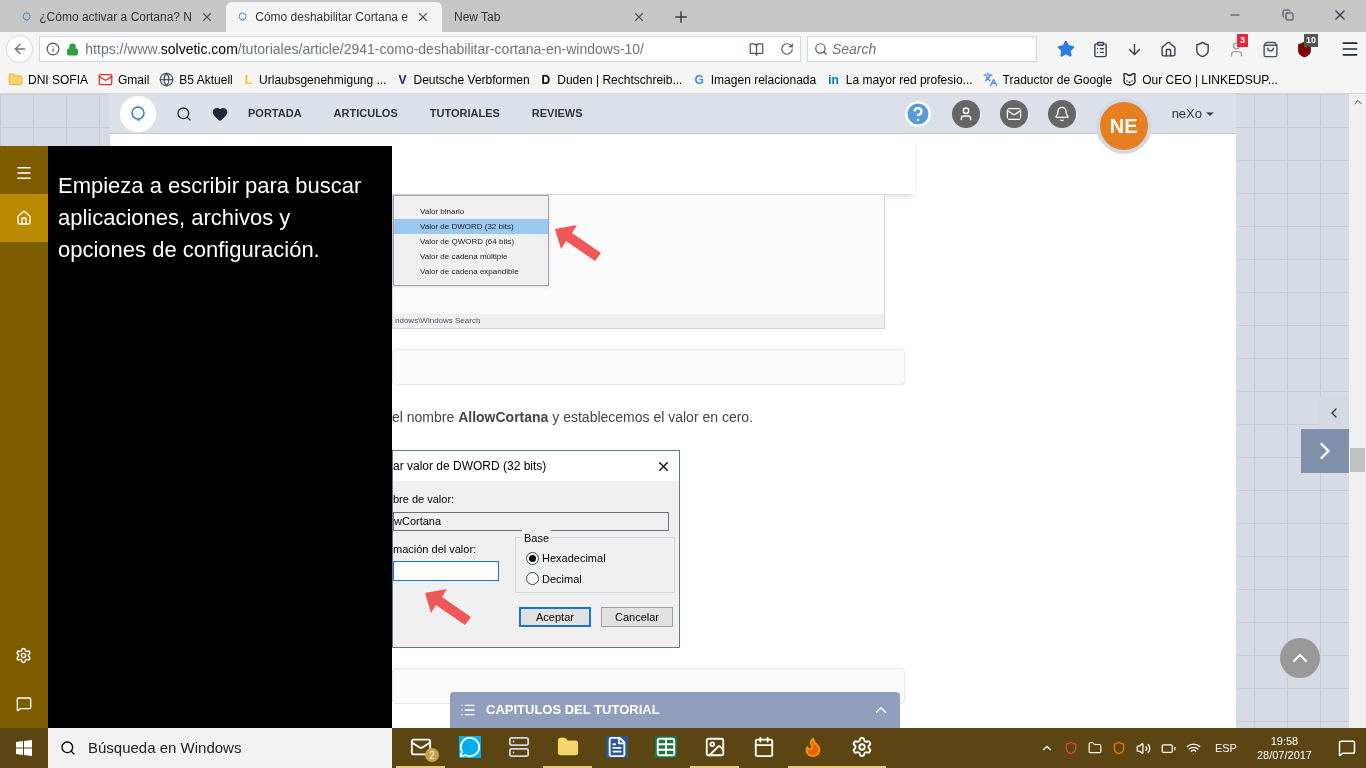 Image resolution: width=1366 pixels, height=768 pixels. I want to click on radio-option: Hexadecimal, so click(595, 558).